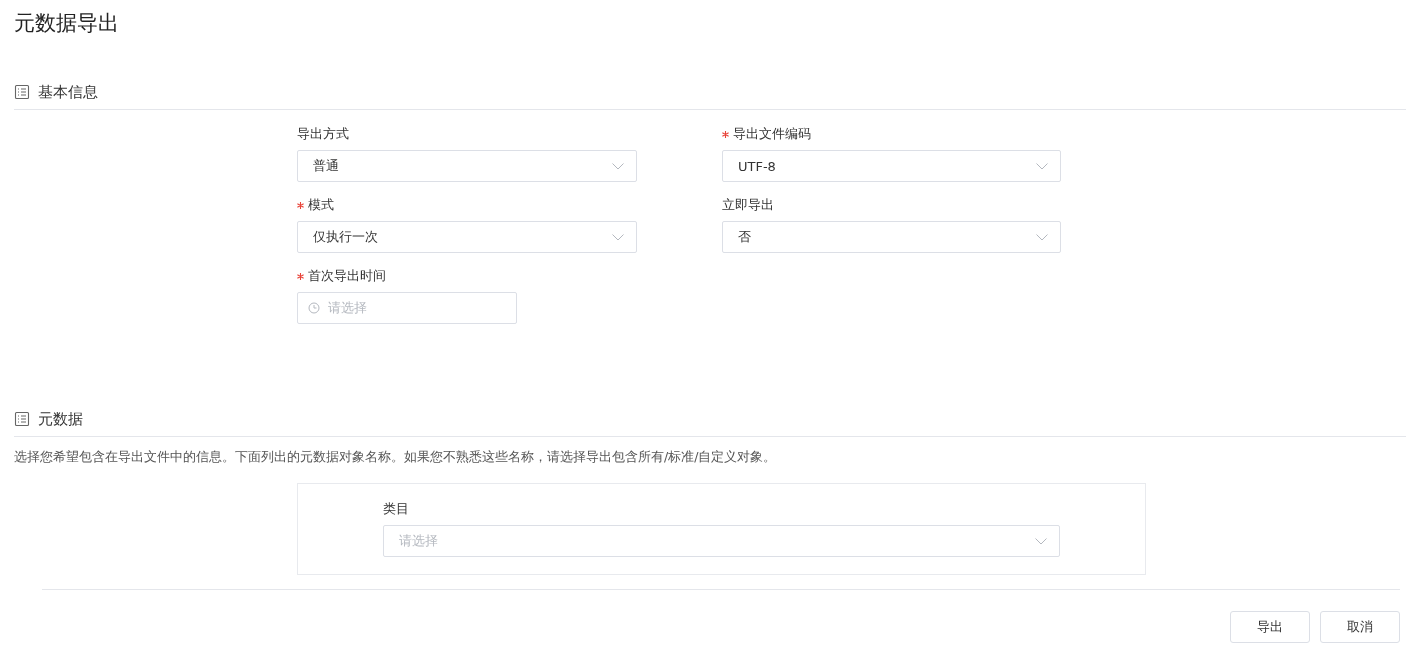  Describe the element at coordinates (66, 23) in the screenshot. I see `page-title: 元数据导出` at that location.